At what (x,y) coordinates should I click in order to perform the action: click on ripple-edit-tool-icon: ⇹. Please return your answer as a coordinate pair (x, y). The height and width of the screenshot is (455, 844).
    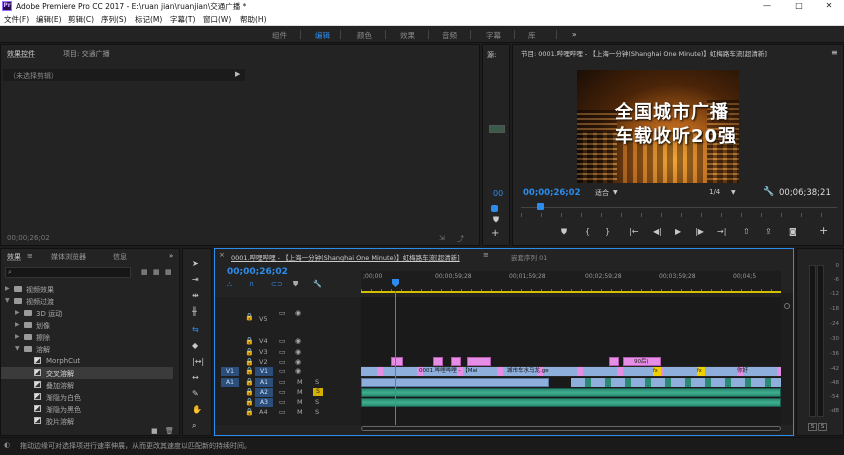
    Looking at the image, I should click on (195, 296).